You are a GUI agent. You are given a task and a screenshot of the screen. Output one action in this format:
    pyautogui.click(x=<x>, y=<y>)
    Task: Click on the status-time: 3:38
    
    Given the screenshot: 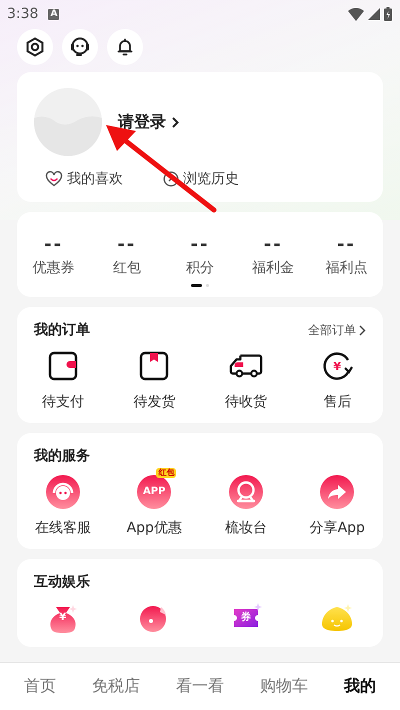 What is the action you would take?
    pyautogui.click(x=22, y=14)
    